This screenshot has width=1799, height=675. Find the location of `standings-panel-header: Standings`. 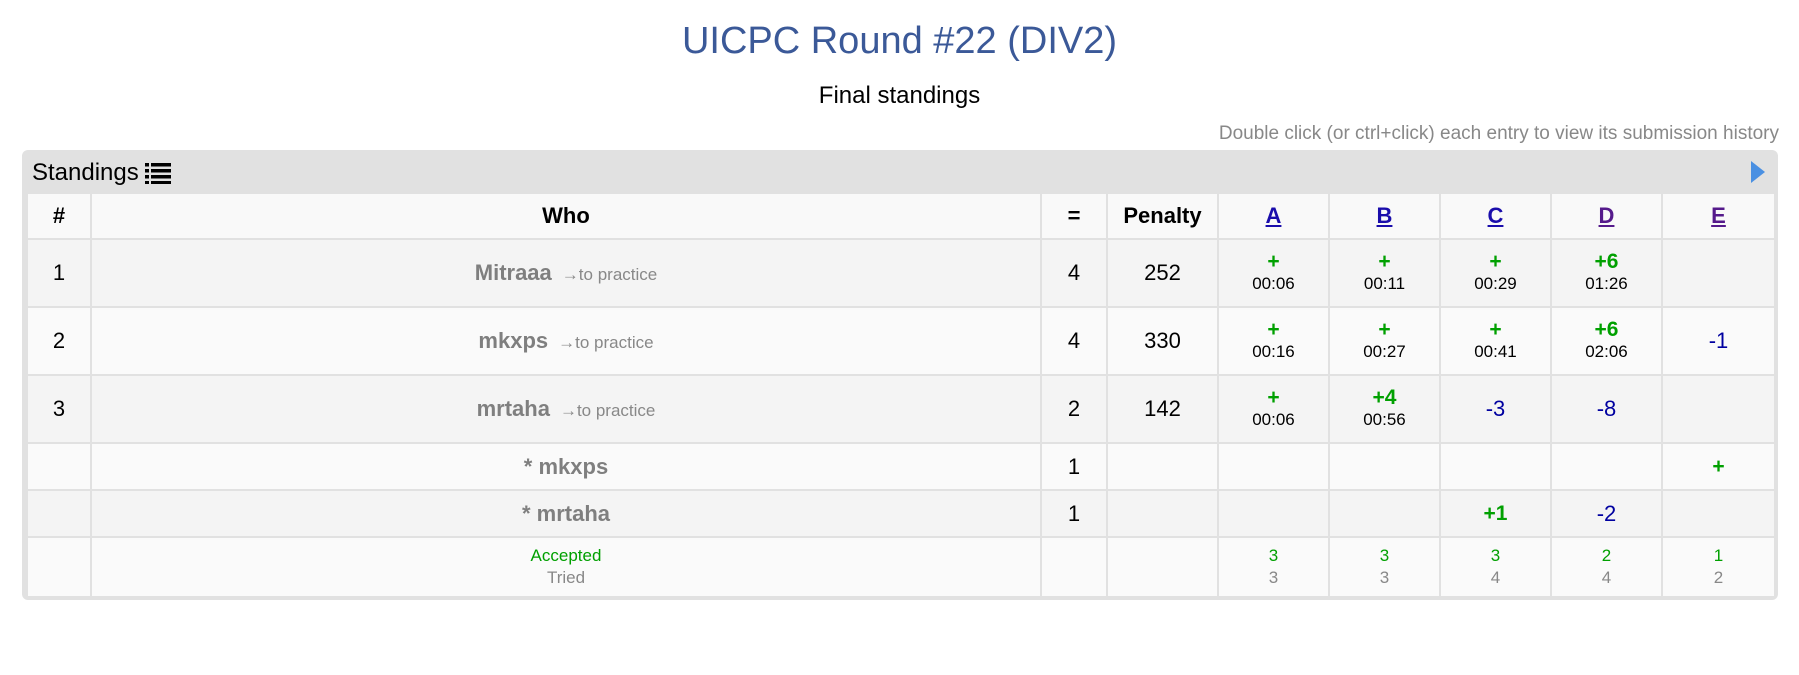

standings-panel-header: Standings is located at coordinates (101, 172).